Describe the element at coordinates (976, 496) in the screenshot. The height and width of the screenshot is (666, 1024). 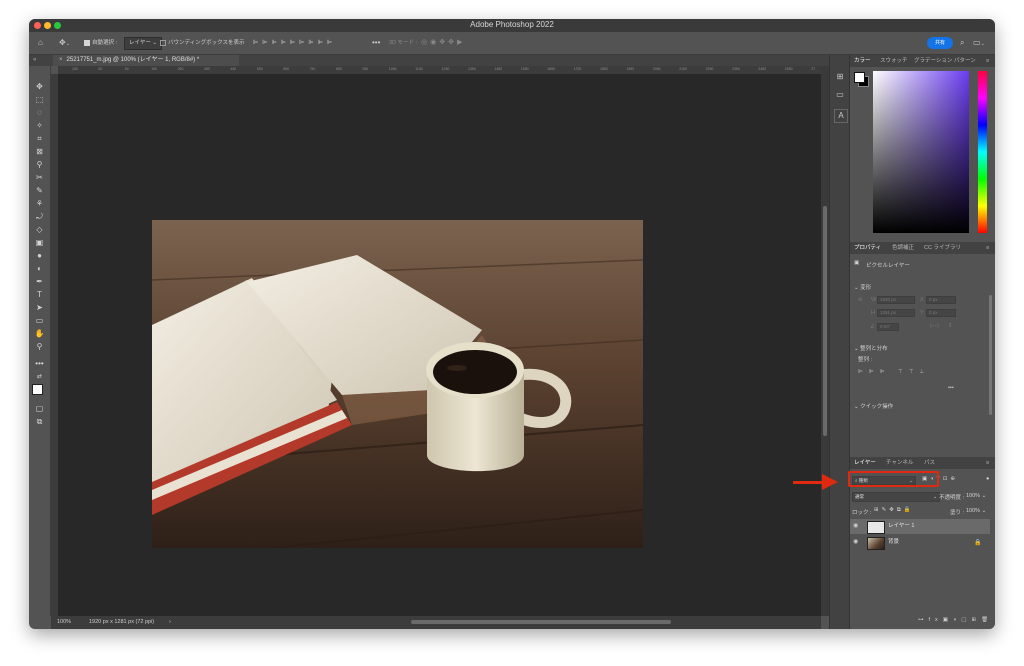
I see `opacity-value: 100% ⌄` at that location.